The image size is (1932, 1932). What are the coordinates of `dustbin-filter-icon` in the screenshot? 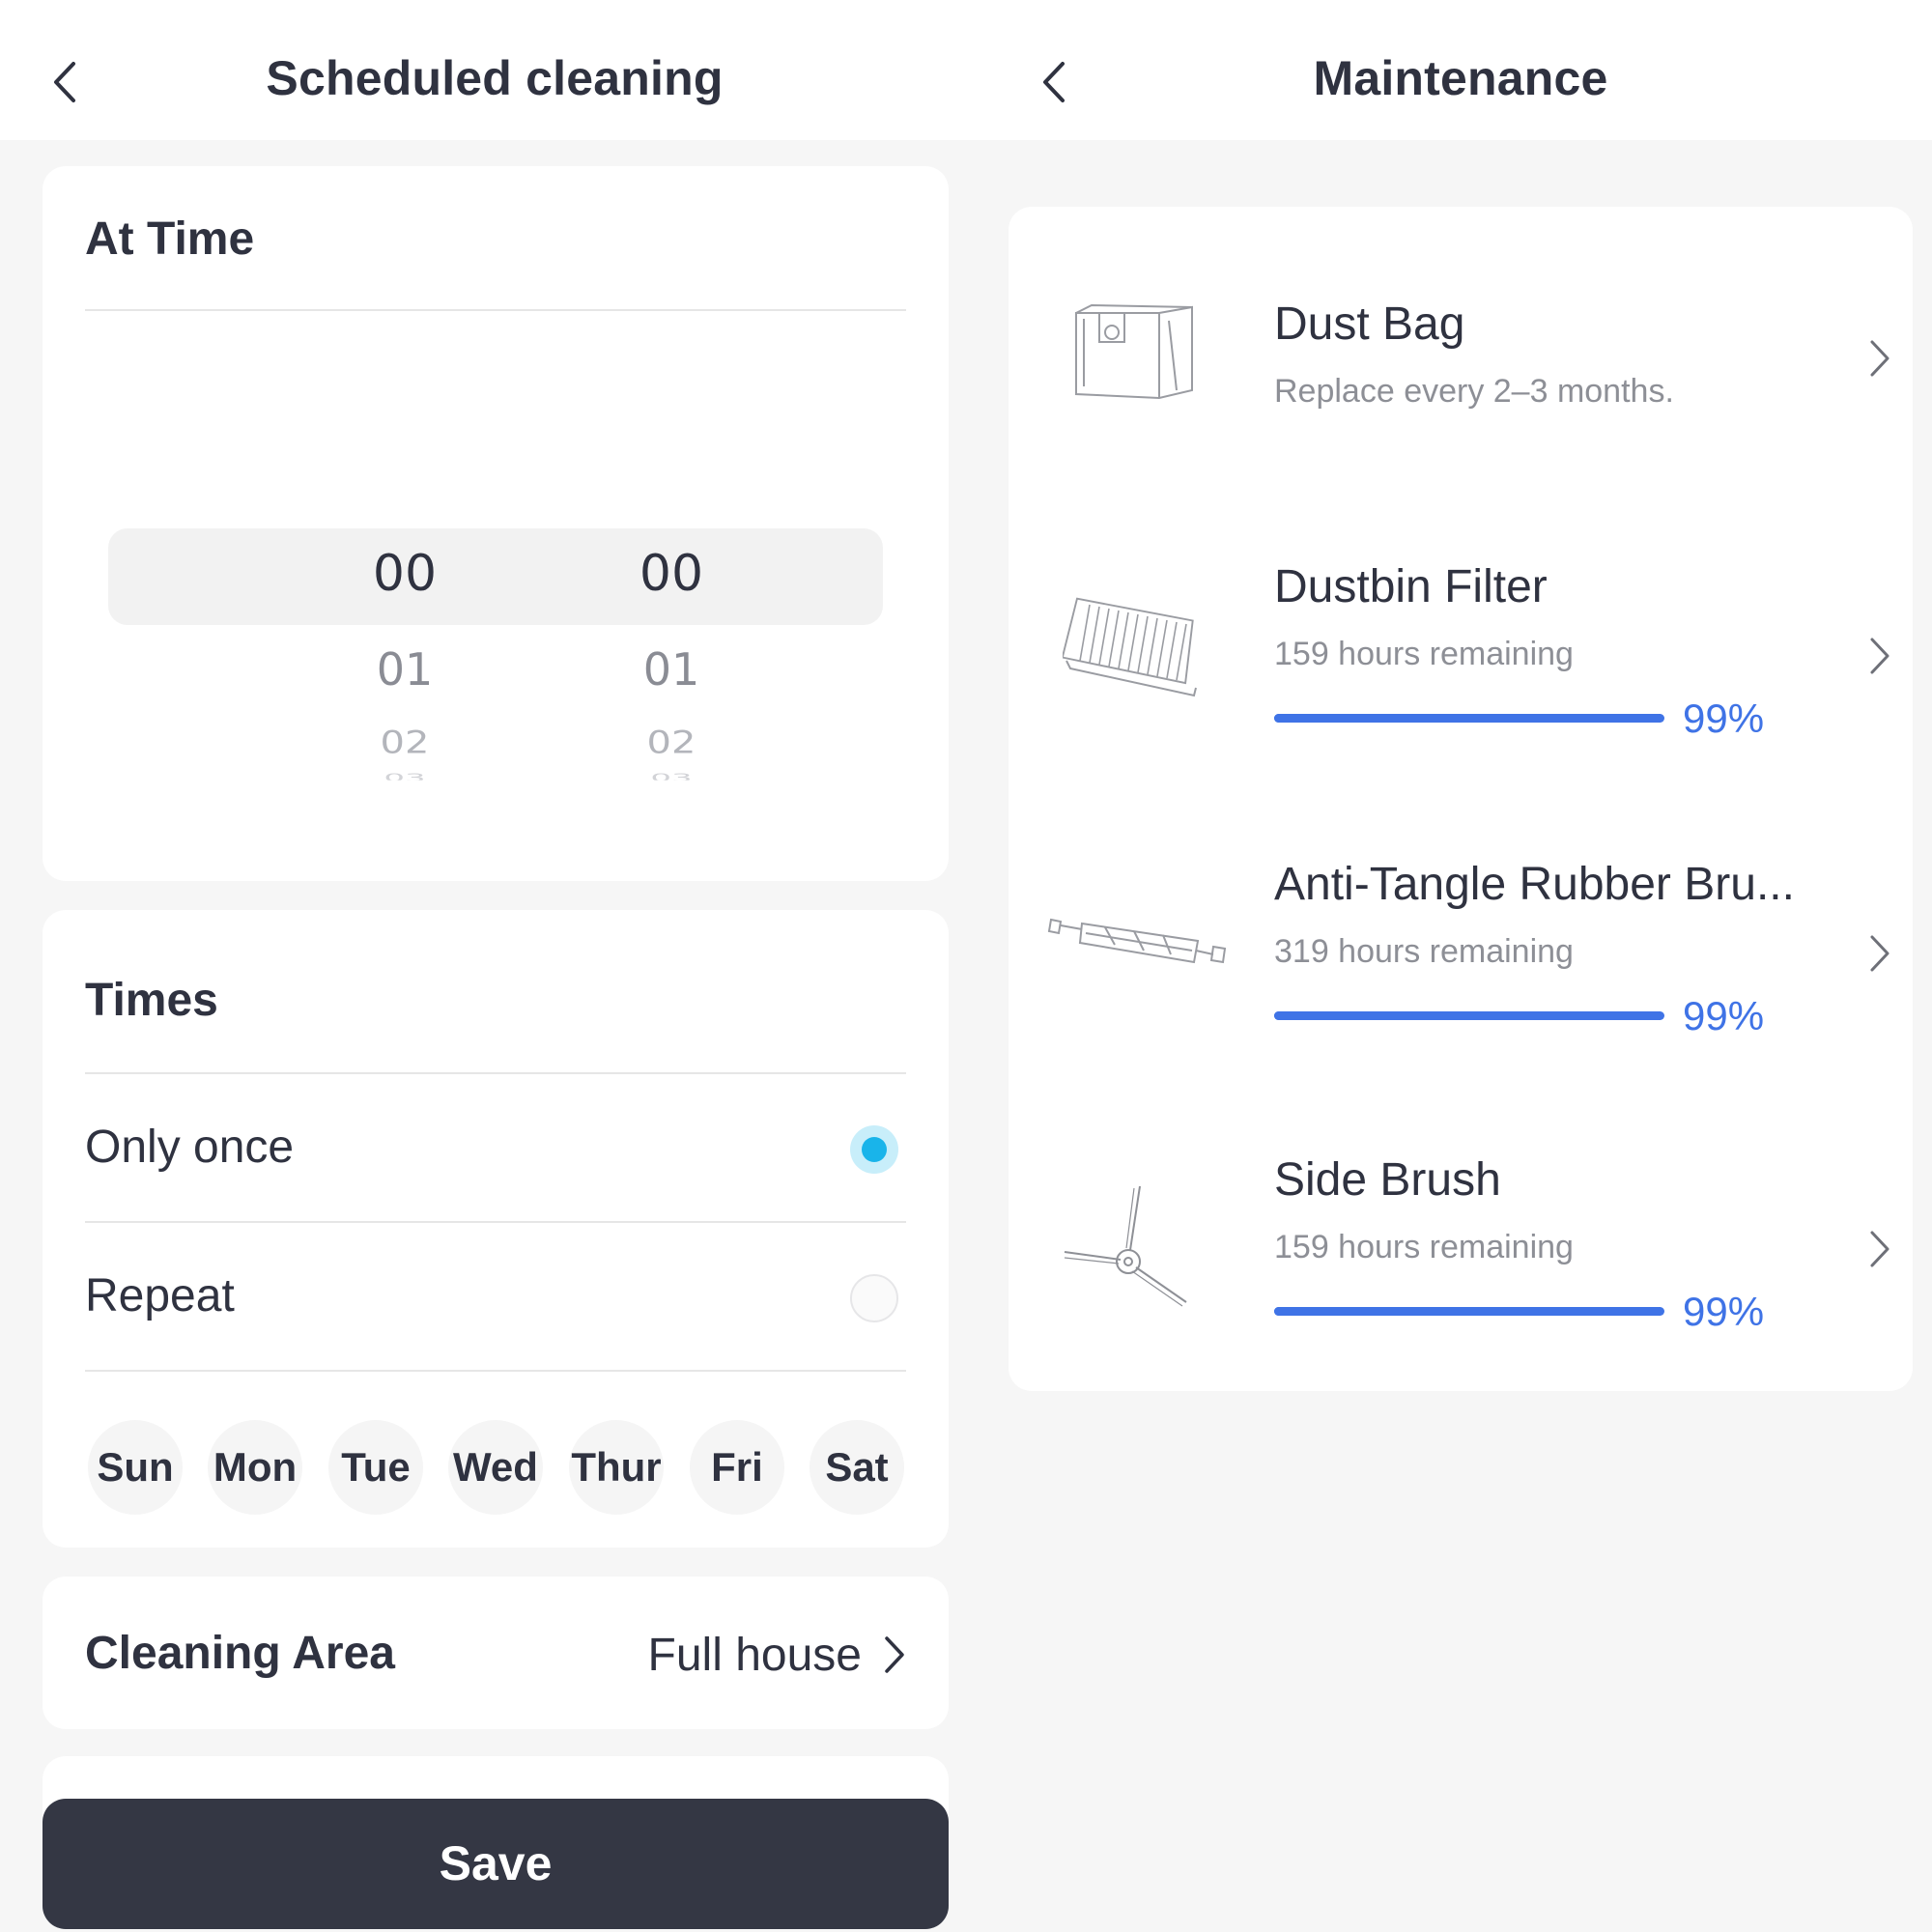 It's located at (1129, 651).